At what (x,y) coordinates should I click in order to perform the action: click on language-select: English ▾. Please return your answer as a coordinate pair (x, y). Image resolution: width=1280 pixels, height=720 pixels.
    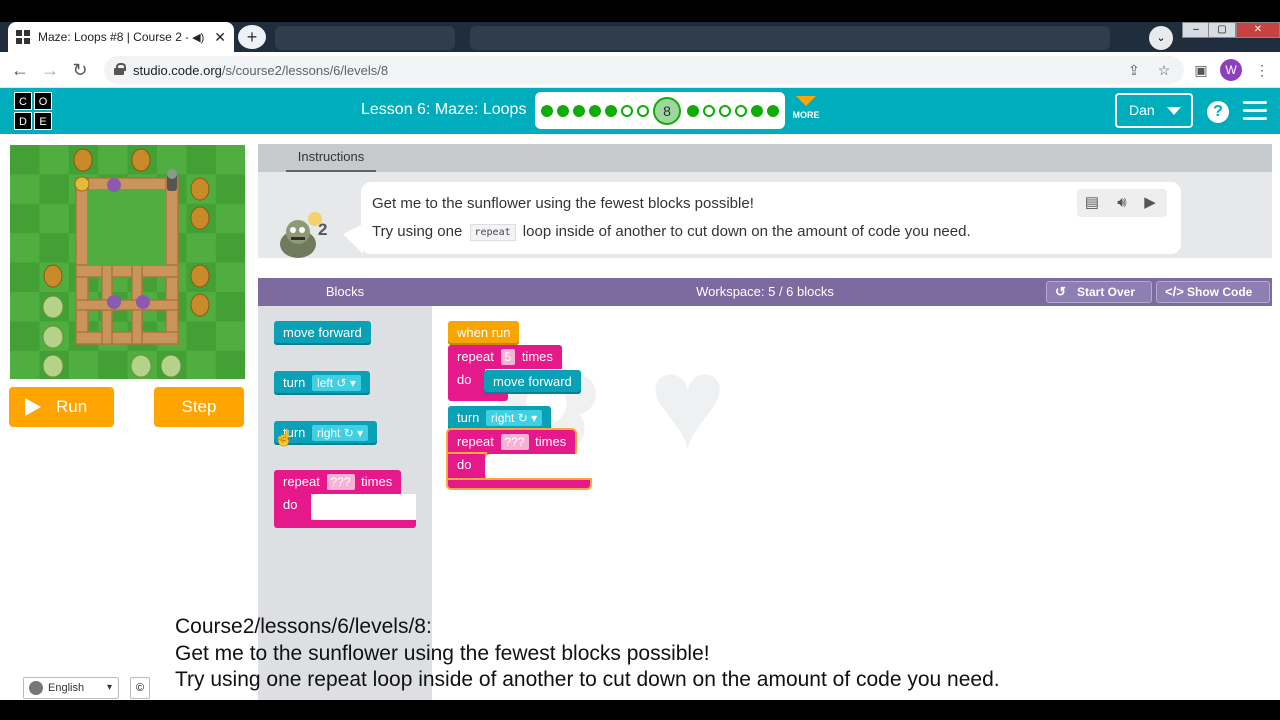
    Looking at the image, I should click on (71, 688).